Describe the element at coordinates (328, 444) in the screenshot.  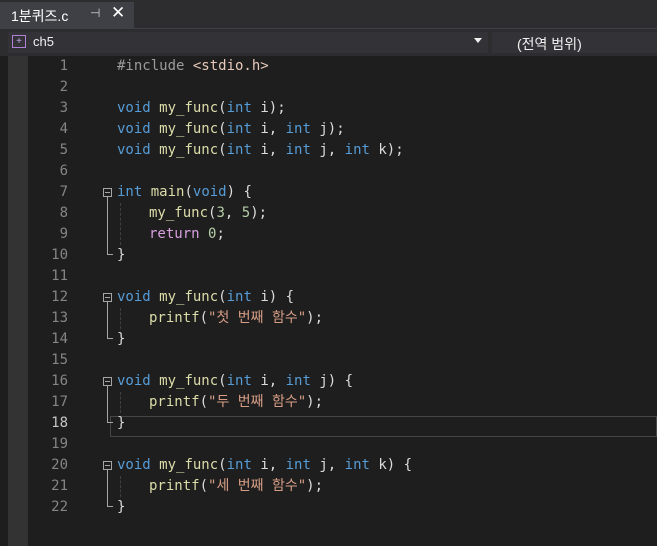
I see `code-line: 19` at that location.